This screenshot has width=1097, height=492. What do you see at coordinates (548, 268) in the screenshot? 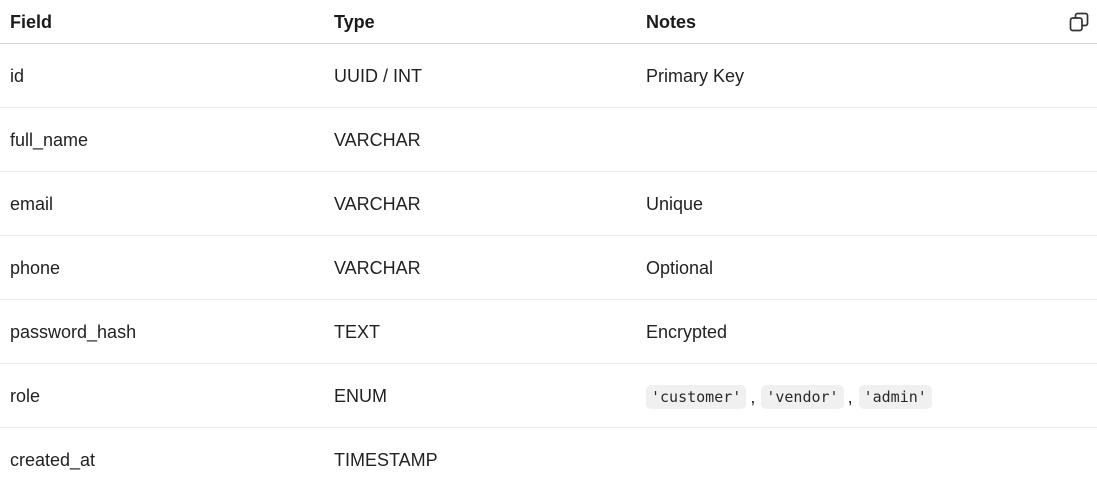
I see `table-row: phone VARCHAR Optional` at bounding box center [548, 268].